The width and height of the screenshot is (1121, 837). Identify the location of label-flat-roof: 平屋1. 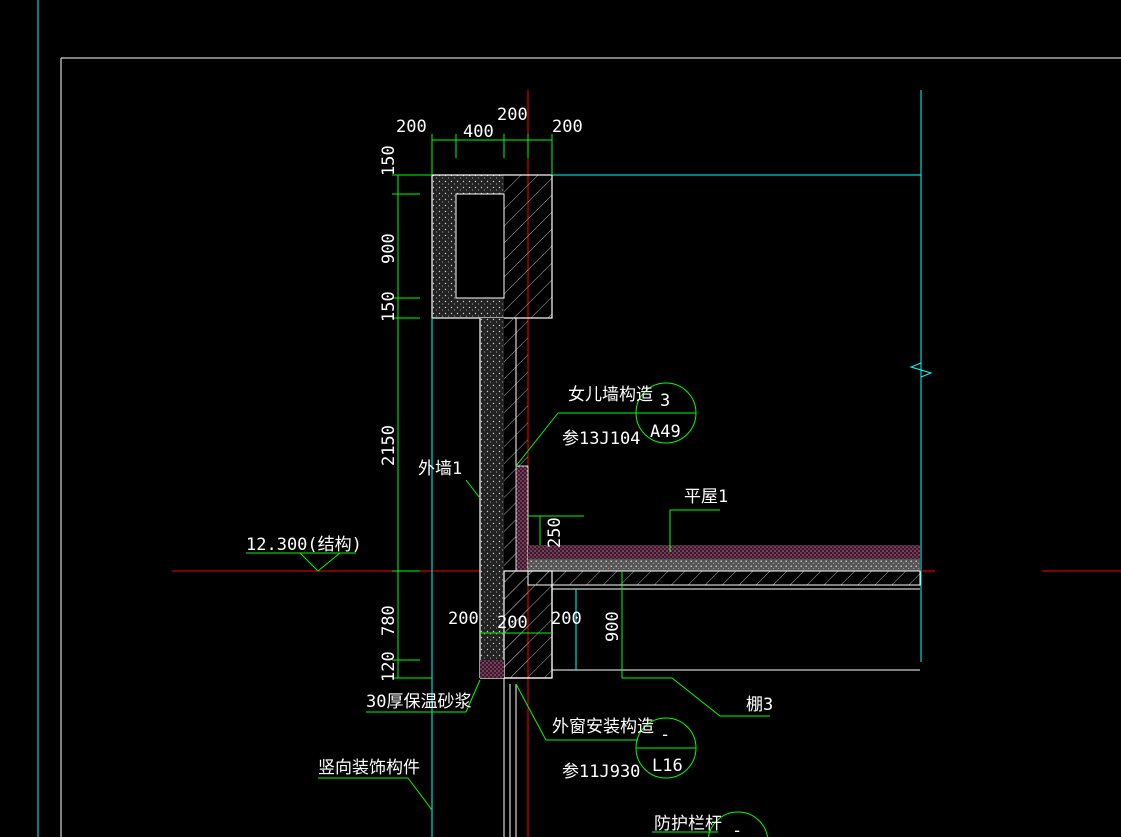
(706, 497).